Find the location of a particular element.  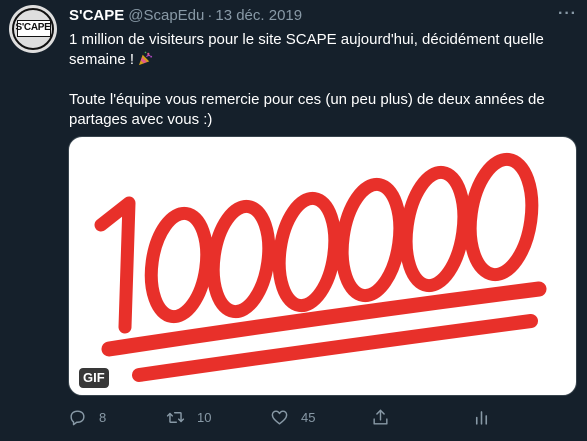

like-count: 45 is located at coordinates (308, 417).